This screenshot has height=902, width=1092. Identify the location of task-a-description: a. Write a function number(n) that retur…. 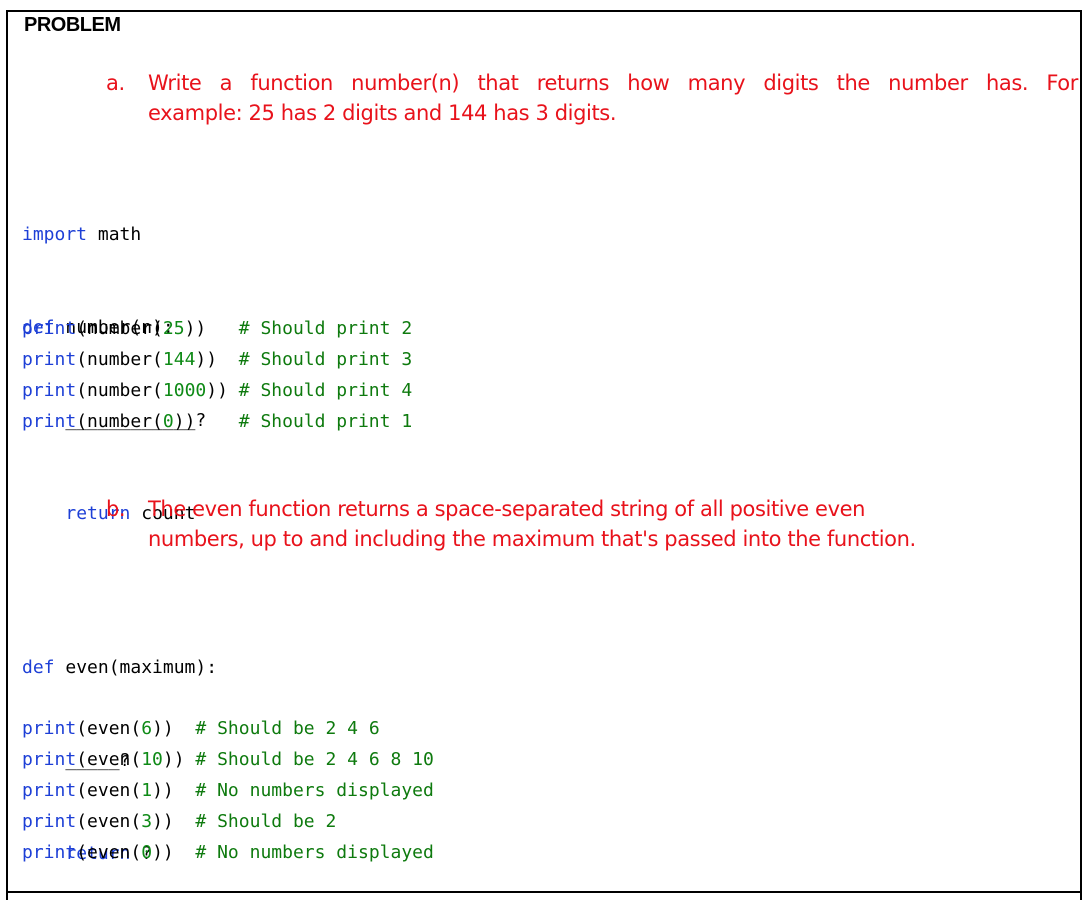
(592, 98).